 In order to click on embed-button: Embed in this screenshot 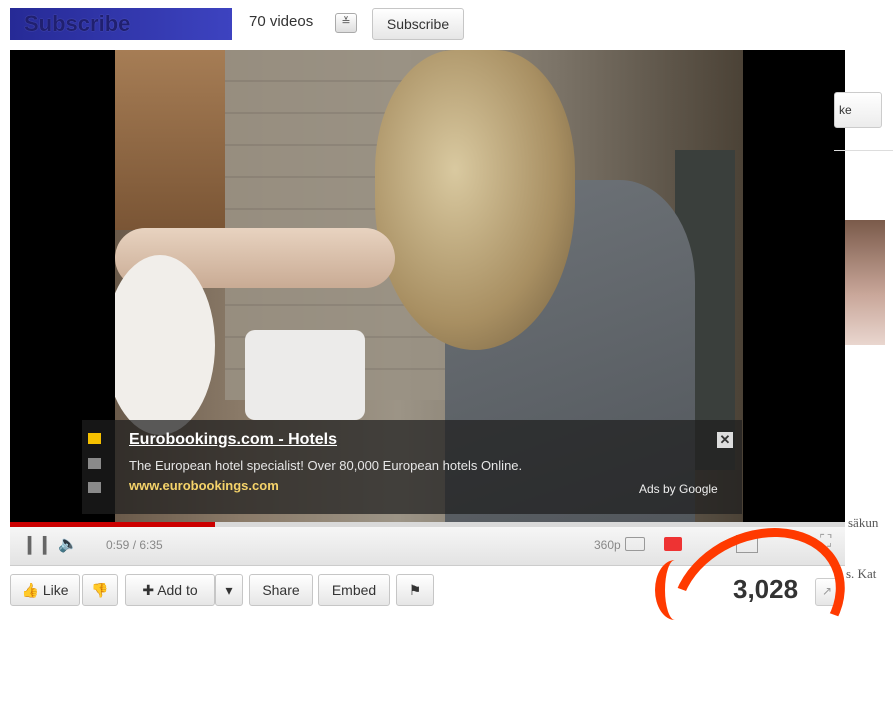, I will do `click(354, 590)`.